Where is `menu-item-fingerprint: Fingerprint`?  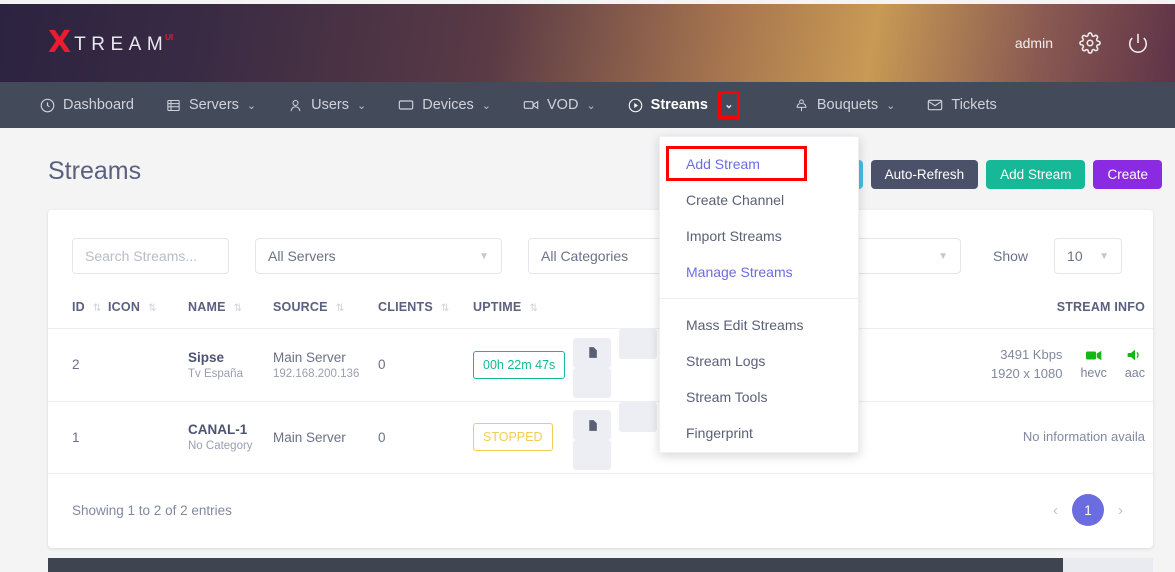 menu-item-fingerprint: Fingerprint is located at coordinates (759, 433).